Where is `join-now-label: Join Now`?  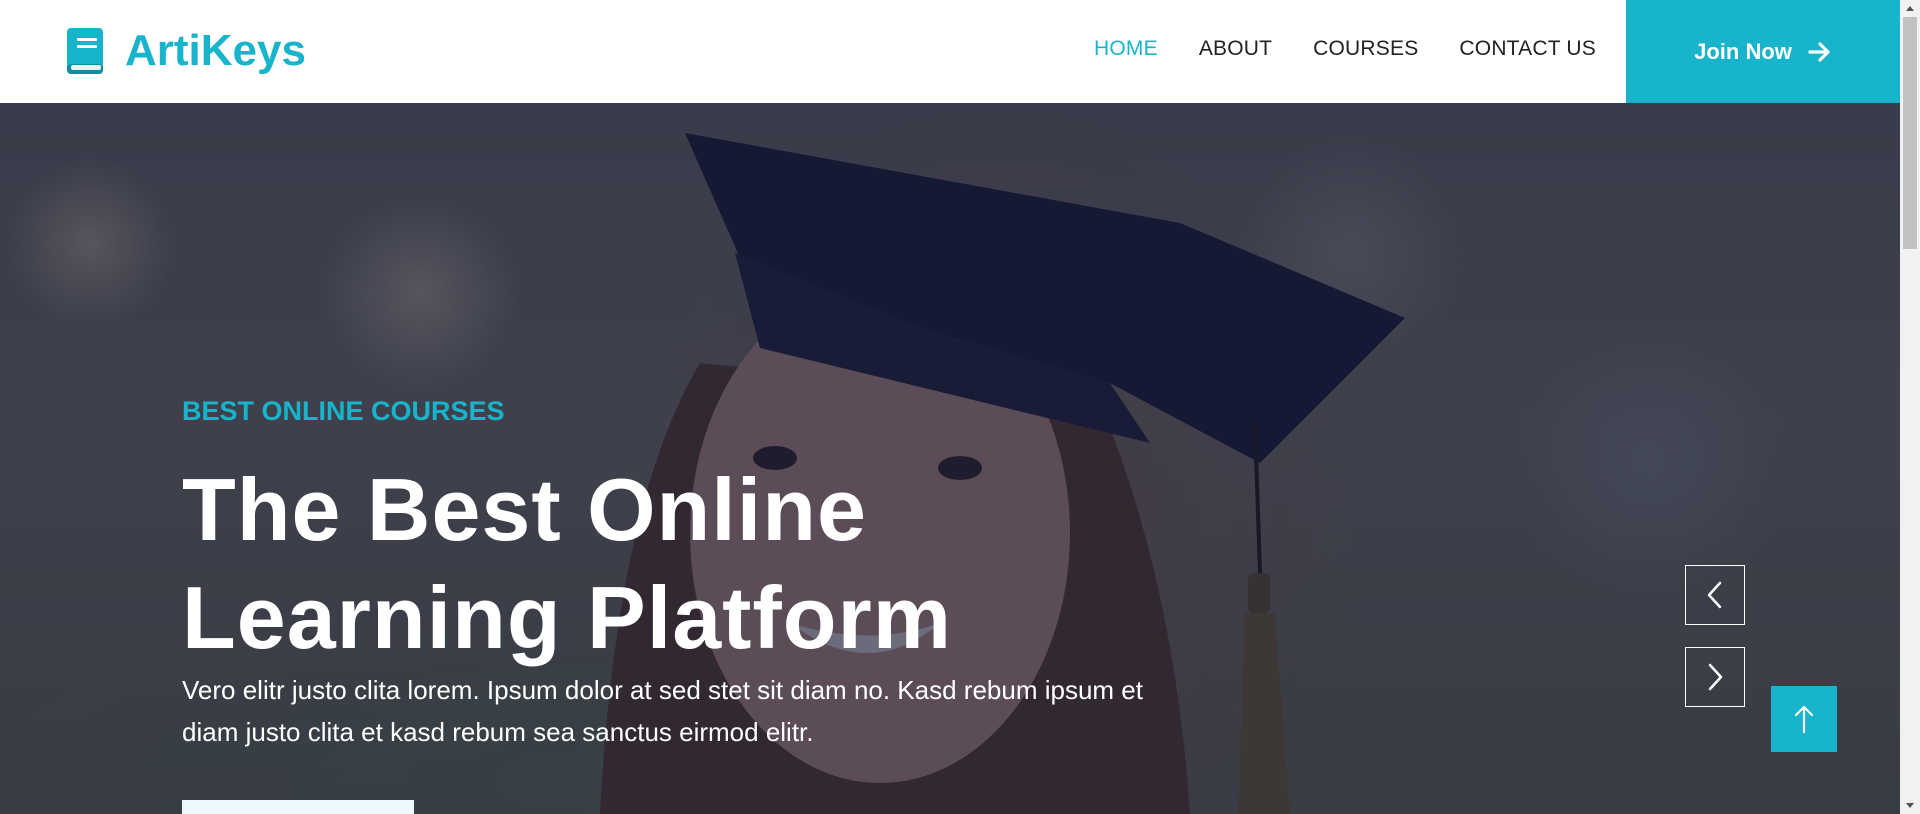 join-now-label: Join Now is located at coordinates (1743, 51).